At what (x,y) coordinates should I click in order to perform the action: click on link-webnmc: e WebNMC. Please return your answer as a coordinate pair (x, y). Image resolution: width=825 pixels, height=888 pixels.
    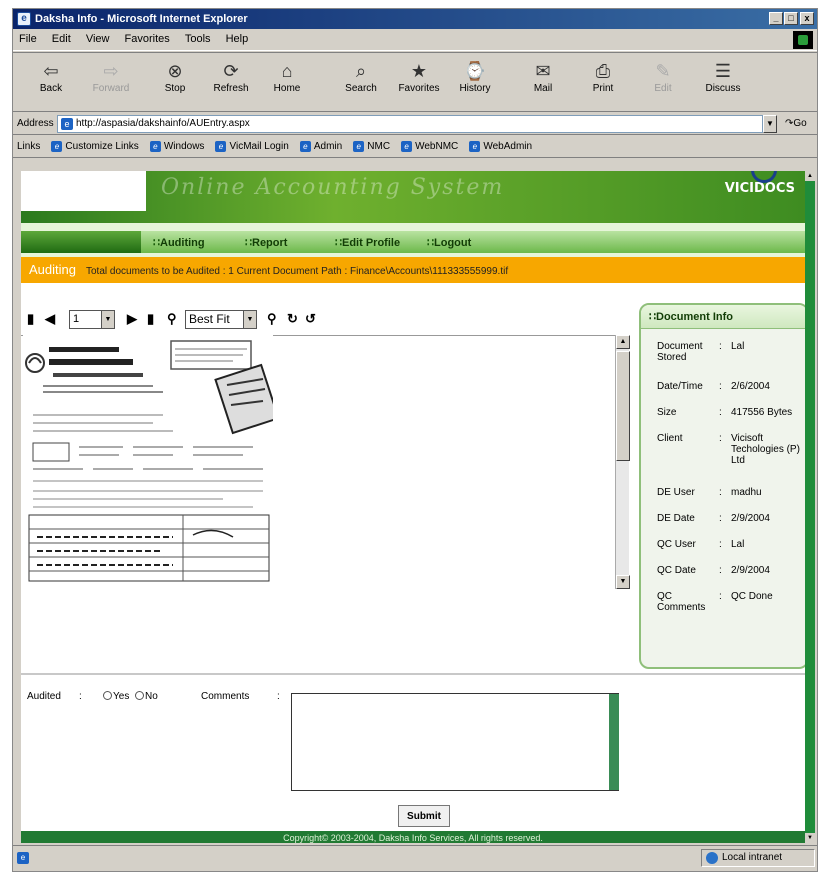
    Looking at the image, I should click on (429, 144).